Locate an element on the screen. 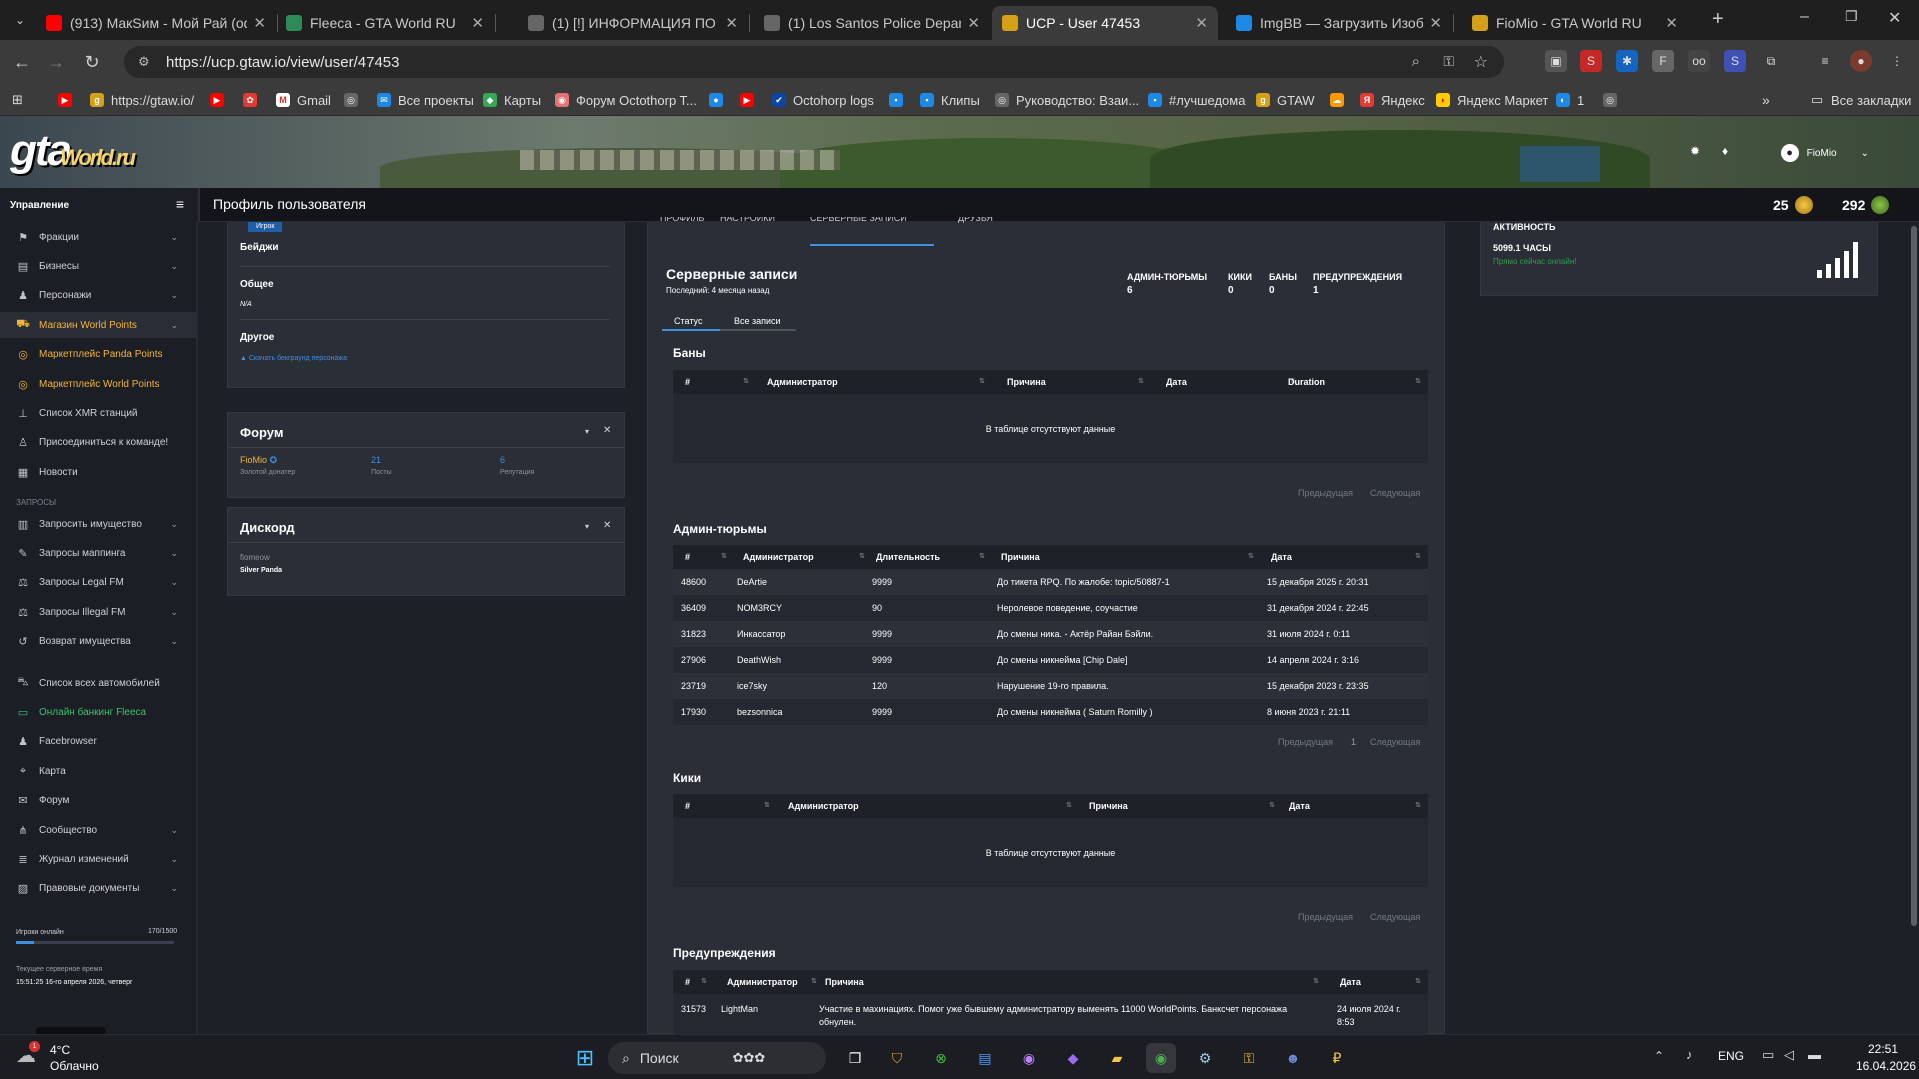 The height and width of the screenshot is (1079, 1919). profile-tab: ПРОФИЛЬ is located at coordinates (682, 223).